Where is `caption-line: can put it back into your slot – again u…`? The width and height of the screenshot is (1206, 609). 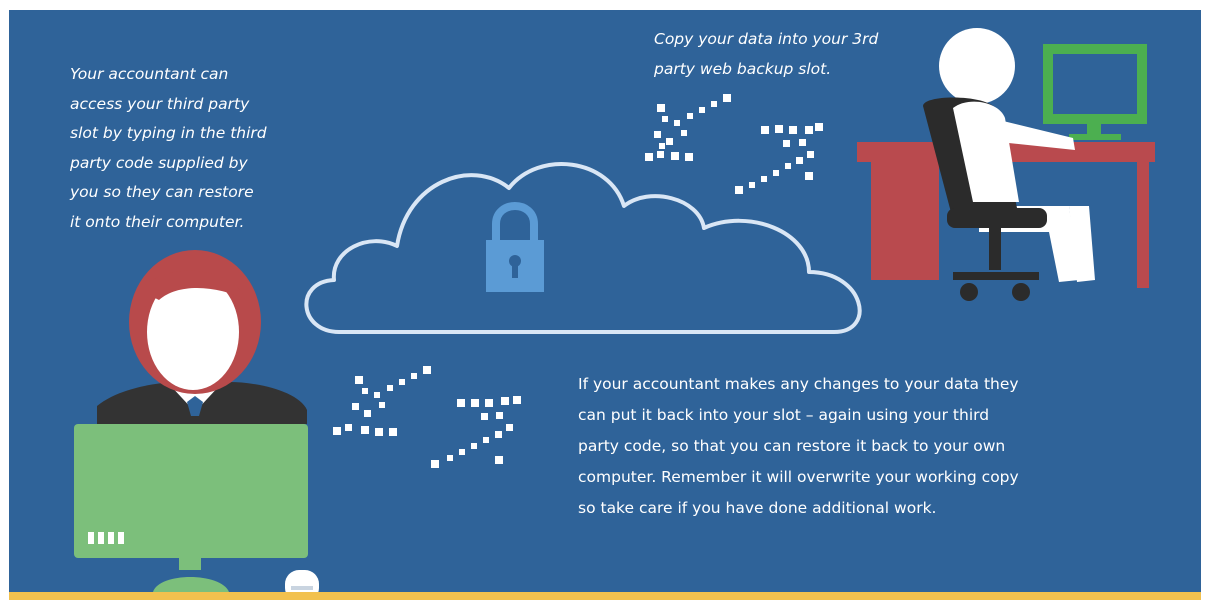 caption-line: can put it back into your slot – again u… is located at coordinates (784, 415).